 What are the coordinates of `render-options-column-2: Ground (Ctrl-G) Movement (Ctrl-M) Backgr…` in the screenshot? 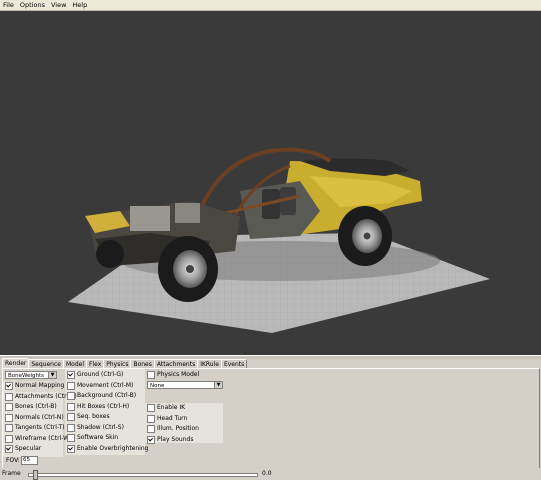 It's located at (106, 412).